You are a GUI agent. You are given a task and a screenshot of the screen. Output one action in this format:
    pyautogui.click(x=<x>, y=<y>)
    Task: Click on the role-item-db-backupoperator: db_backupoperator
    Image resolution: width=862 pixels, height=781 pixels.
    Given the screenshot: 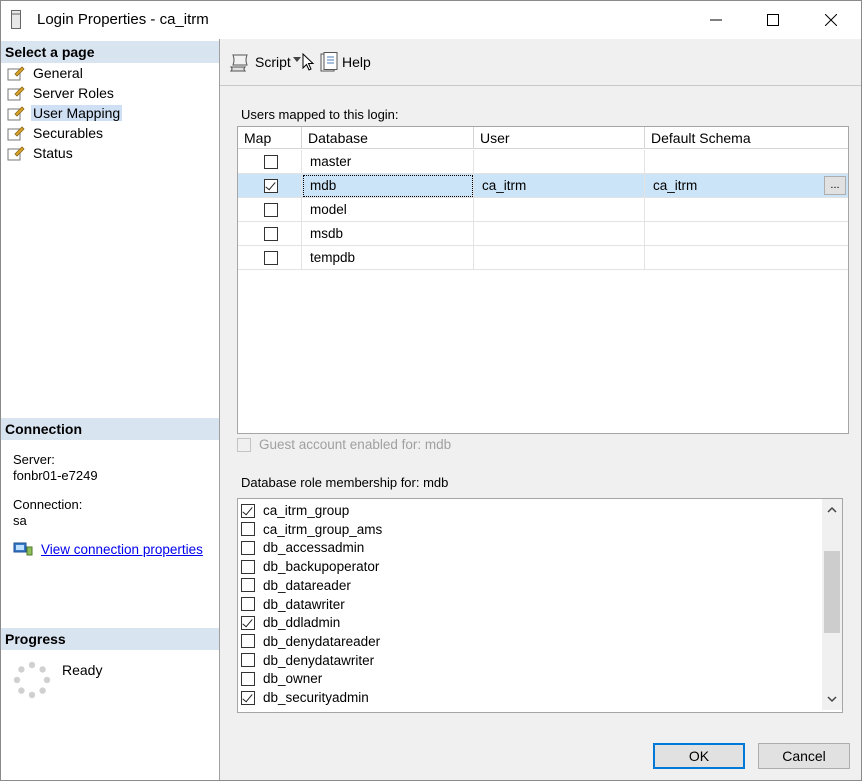 What is the action you would take?
    pyautogui.click(x=310, y=566)
    